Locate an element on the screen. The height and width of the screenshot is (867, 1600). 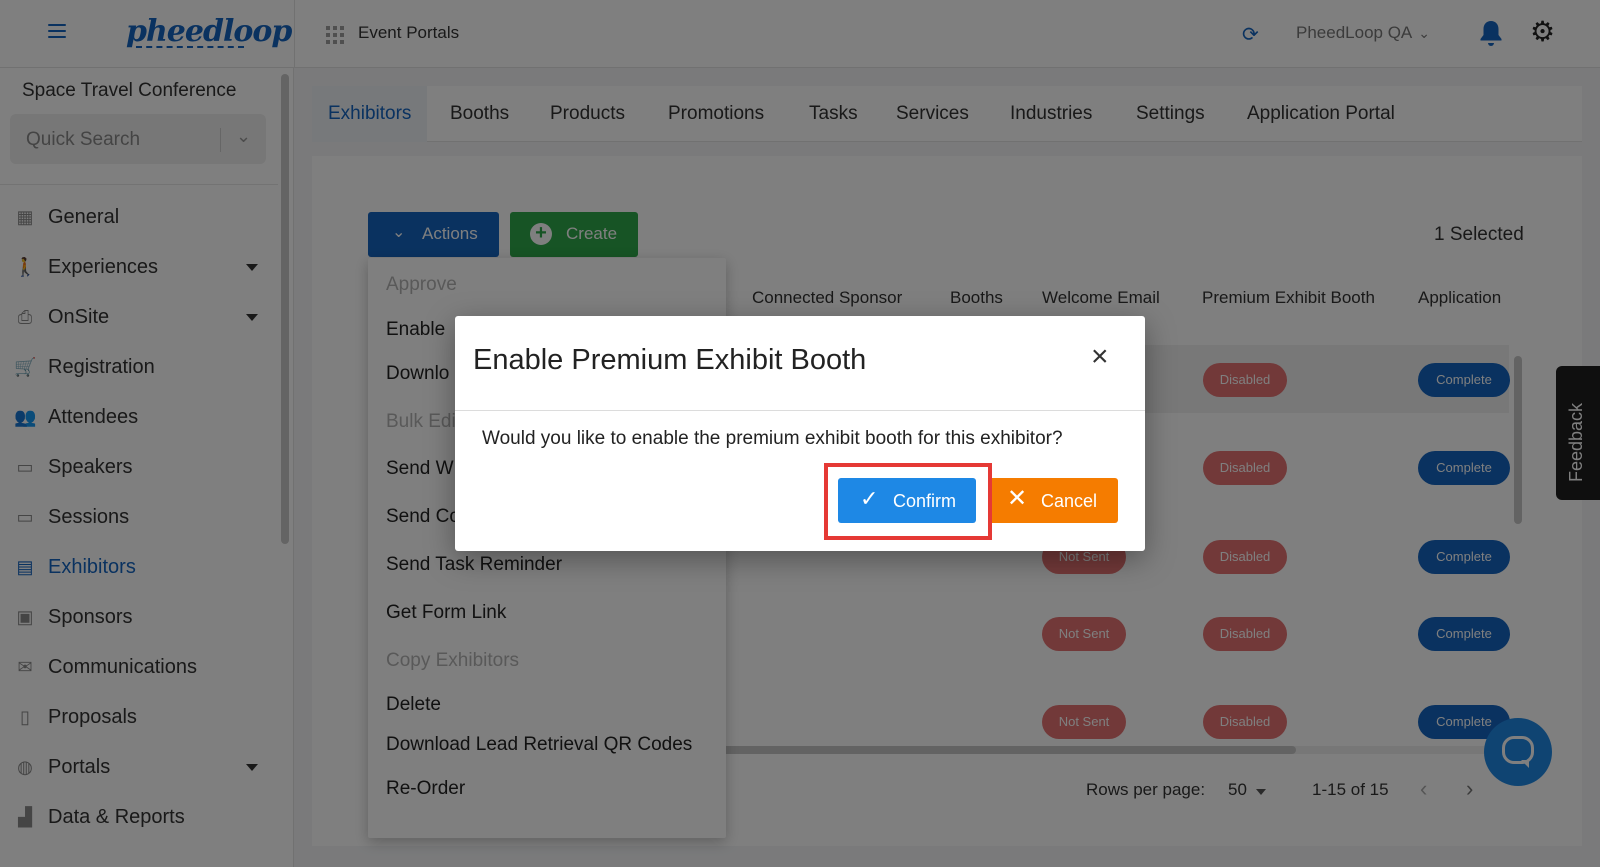
close-icon: ✕ is located at coordinates (1017, 498).